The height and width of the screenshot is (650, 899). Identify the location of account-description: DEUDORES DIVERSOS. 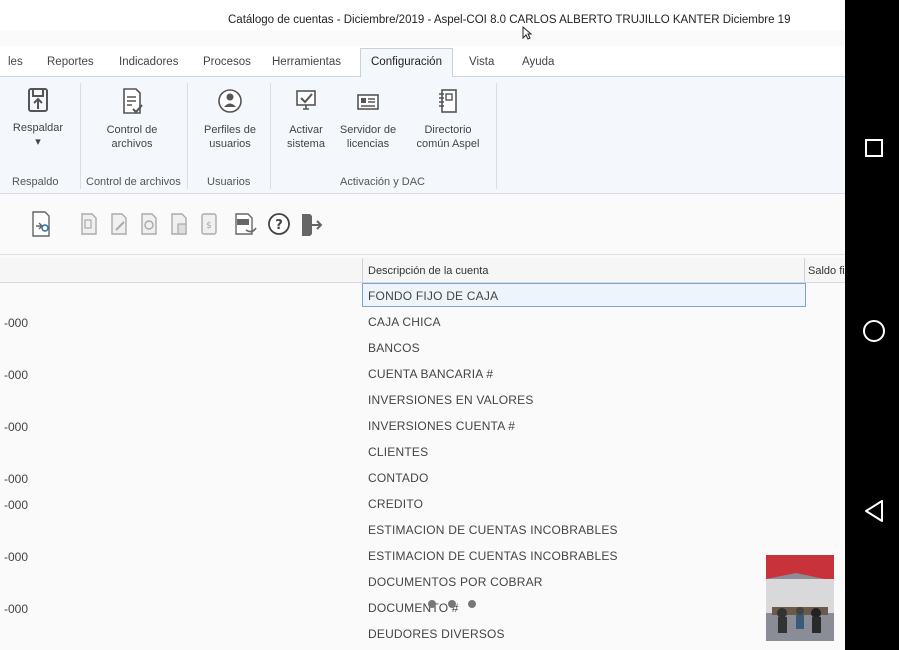
(436, 634).